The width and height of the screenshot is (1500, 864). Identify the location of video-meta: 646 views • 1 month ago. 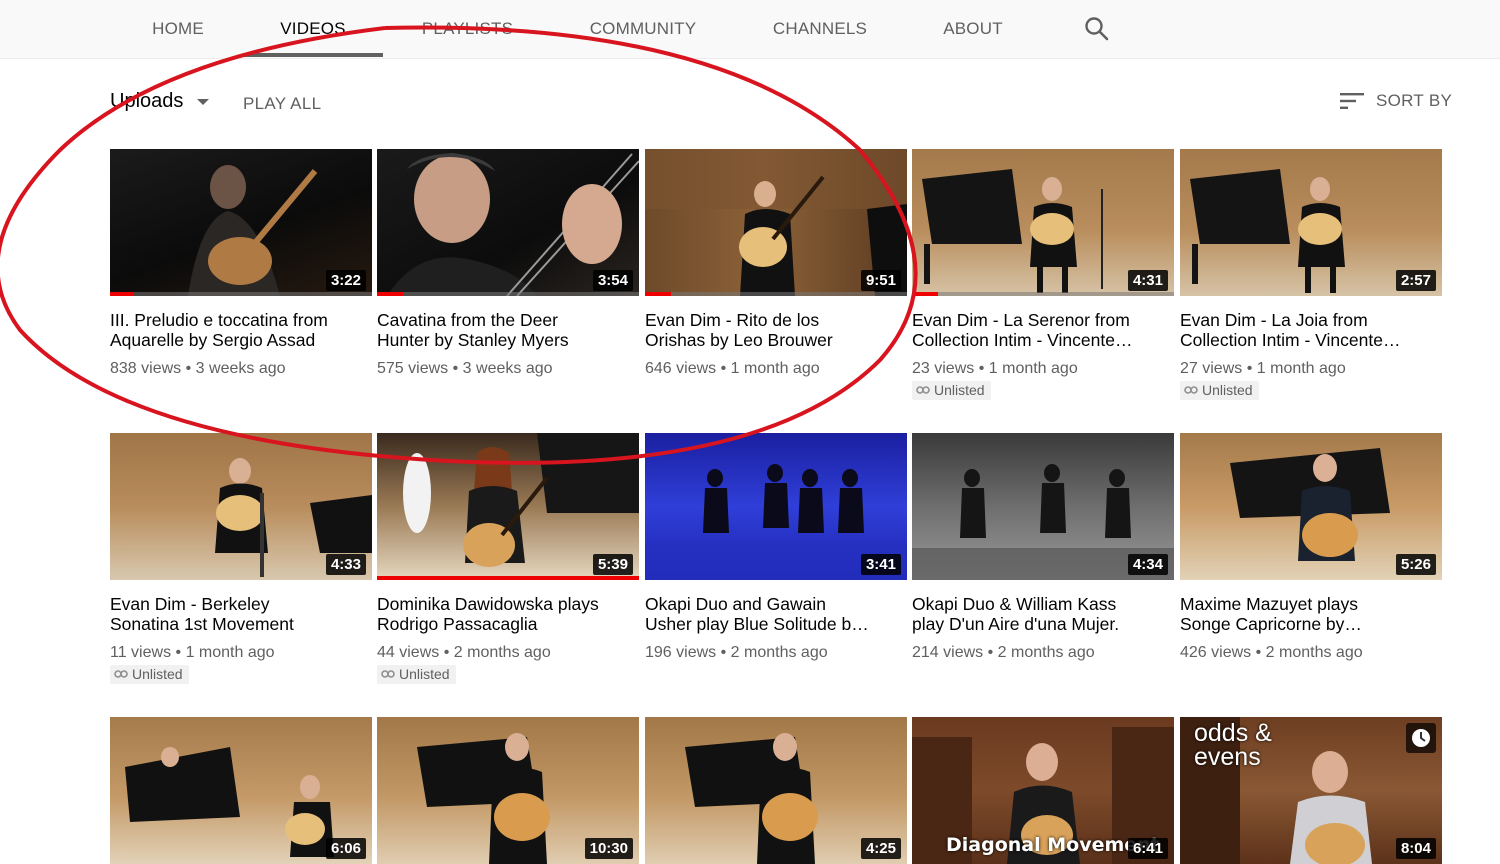
(776, 369).